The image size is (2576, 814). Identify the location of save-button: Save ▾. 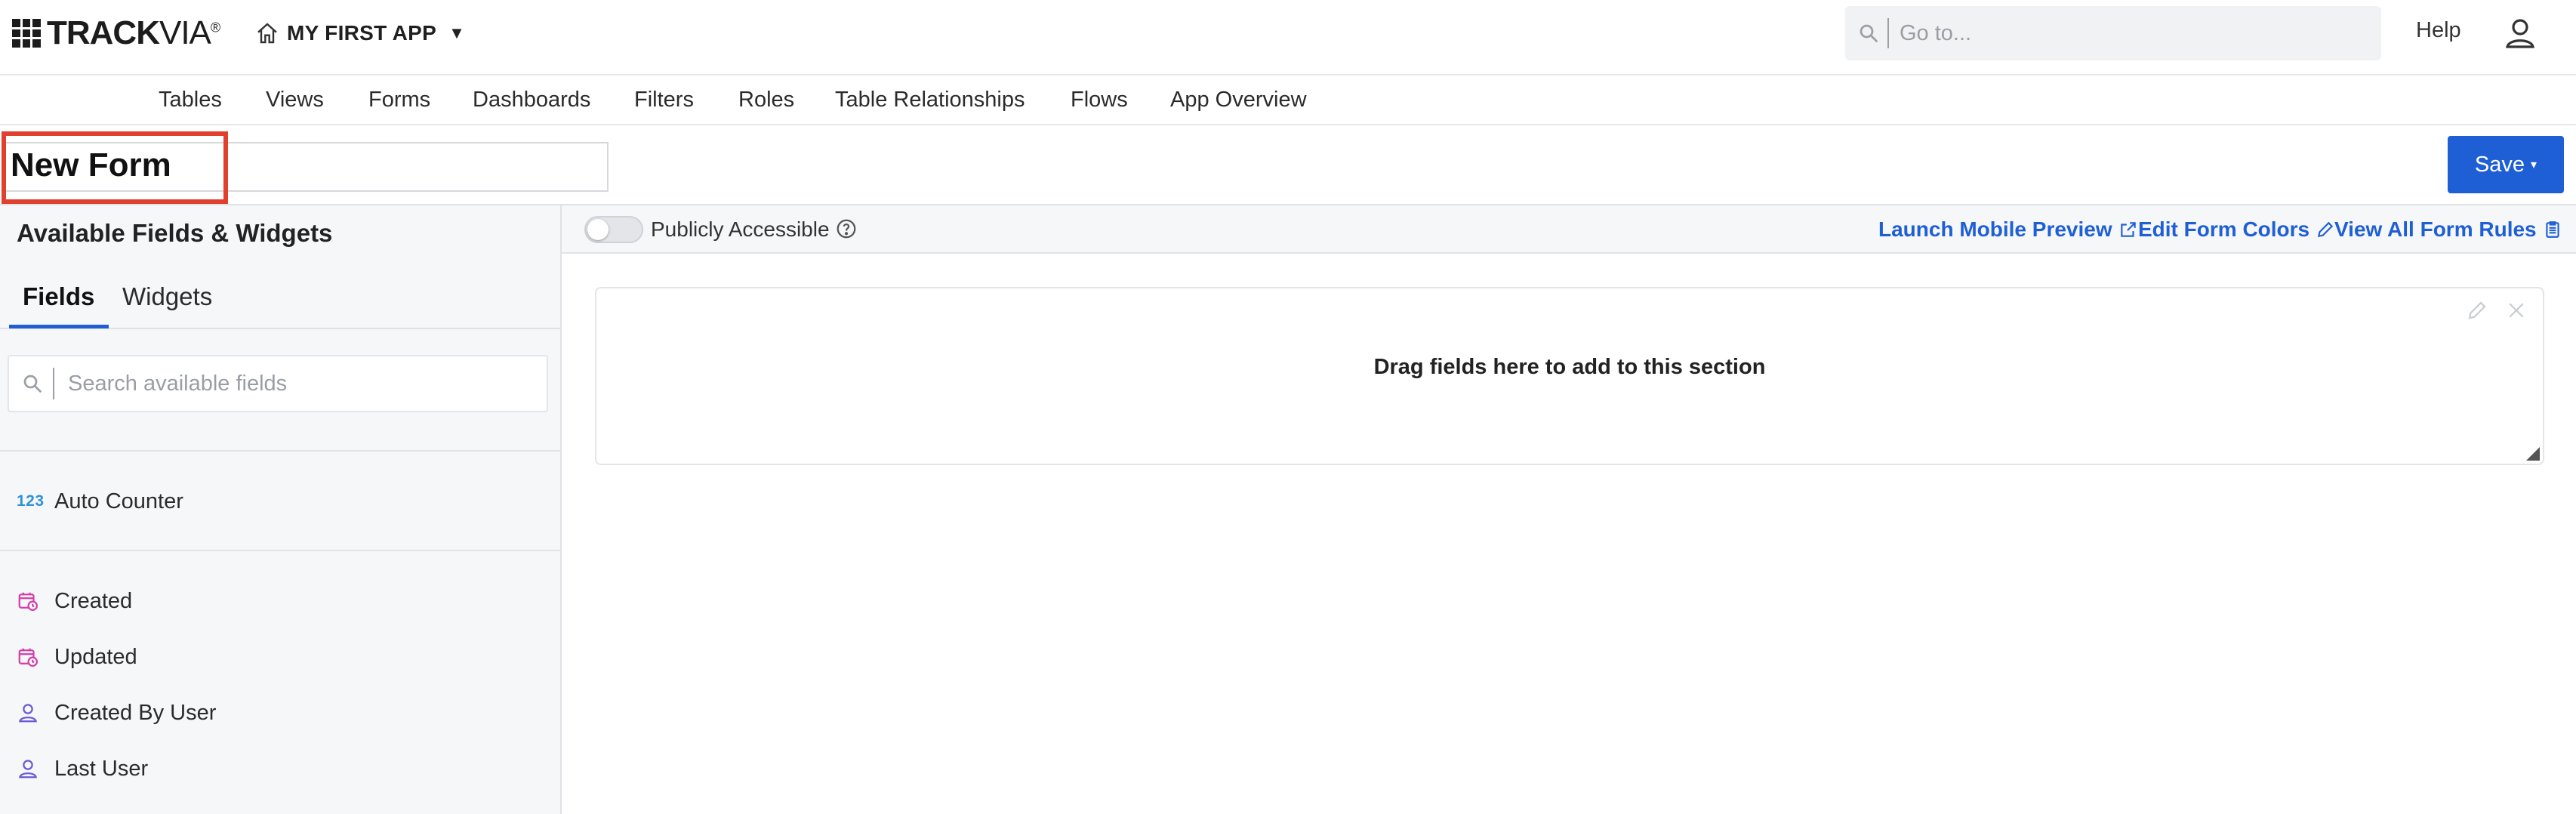
(2506, 164).